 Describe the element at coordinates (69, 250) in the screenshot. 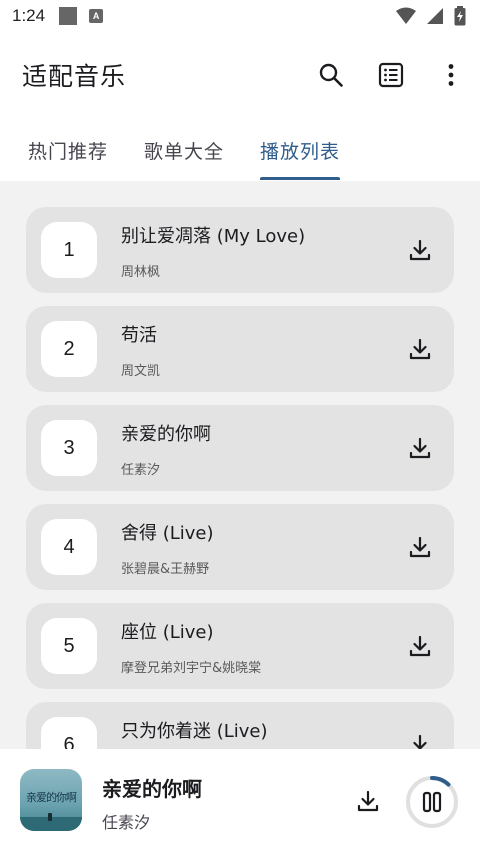

I see `song-number: 1` at that location.